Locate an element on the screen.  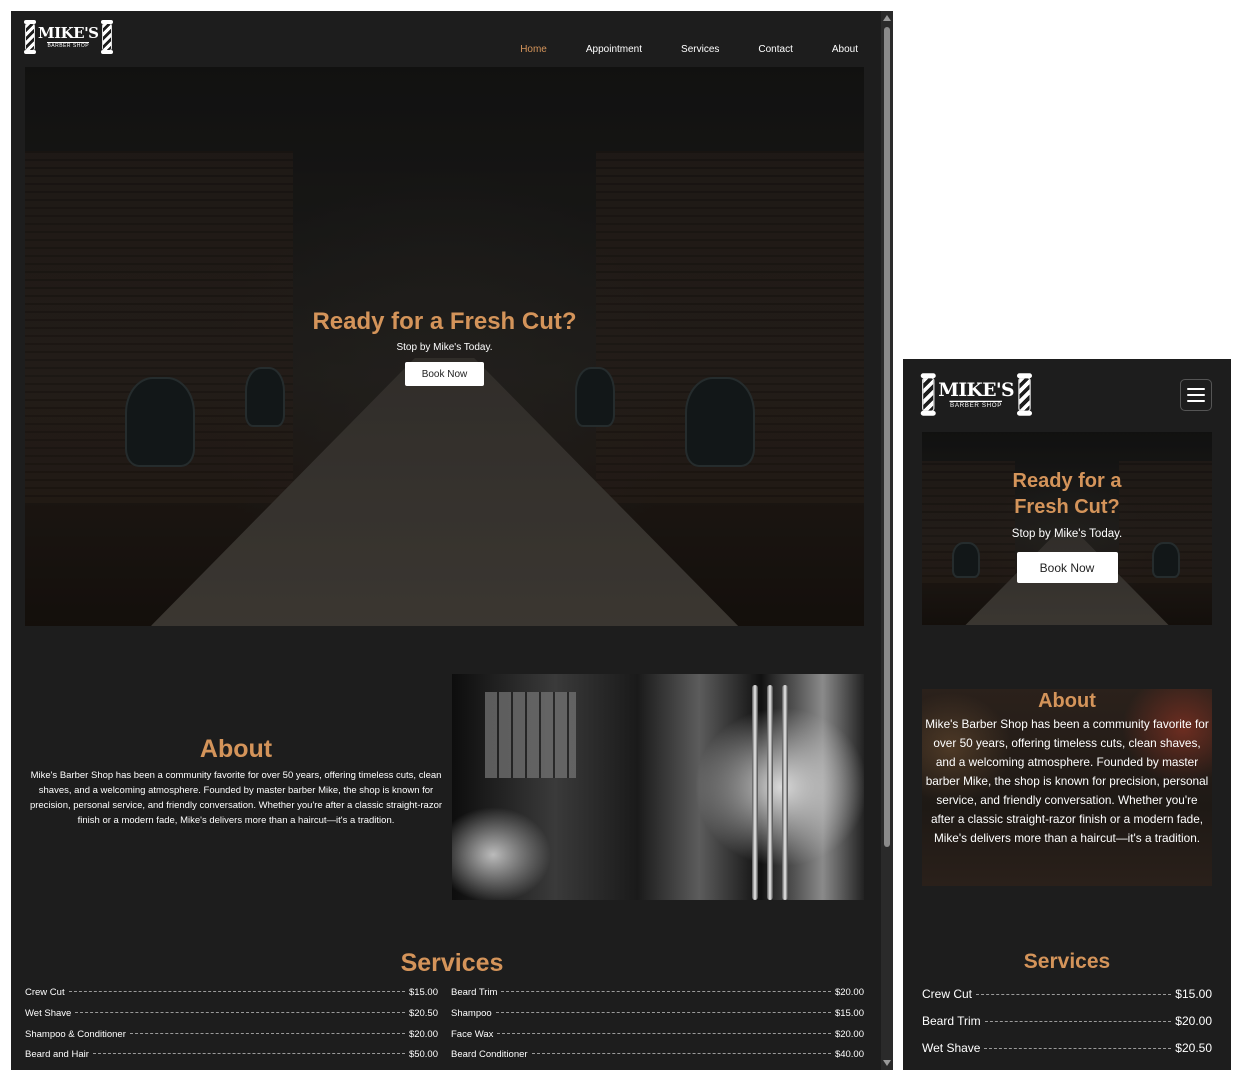
service-item: Beard Conditioner $40.00 is located at coordinates (657, 1054).